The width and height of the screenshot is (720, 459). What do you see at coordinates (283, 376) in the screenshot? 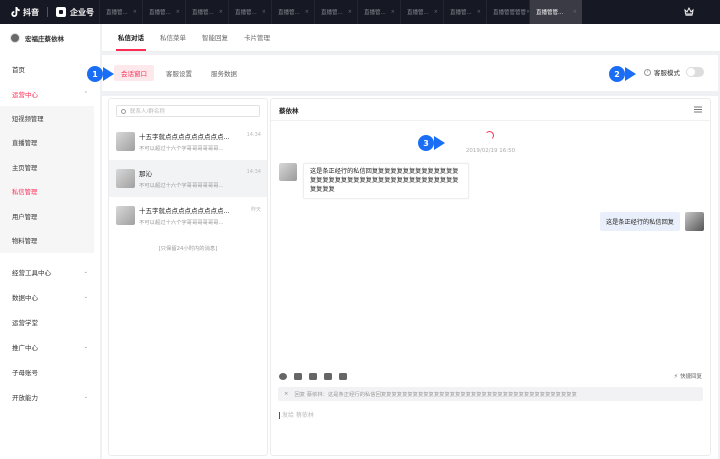
I see `emoji-icon` at bounding box center [283, 376].